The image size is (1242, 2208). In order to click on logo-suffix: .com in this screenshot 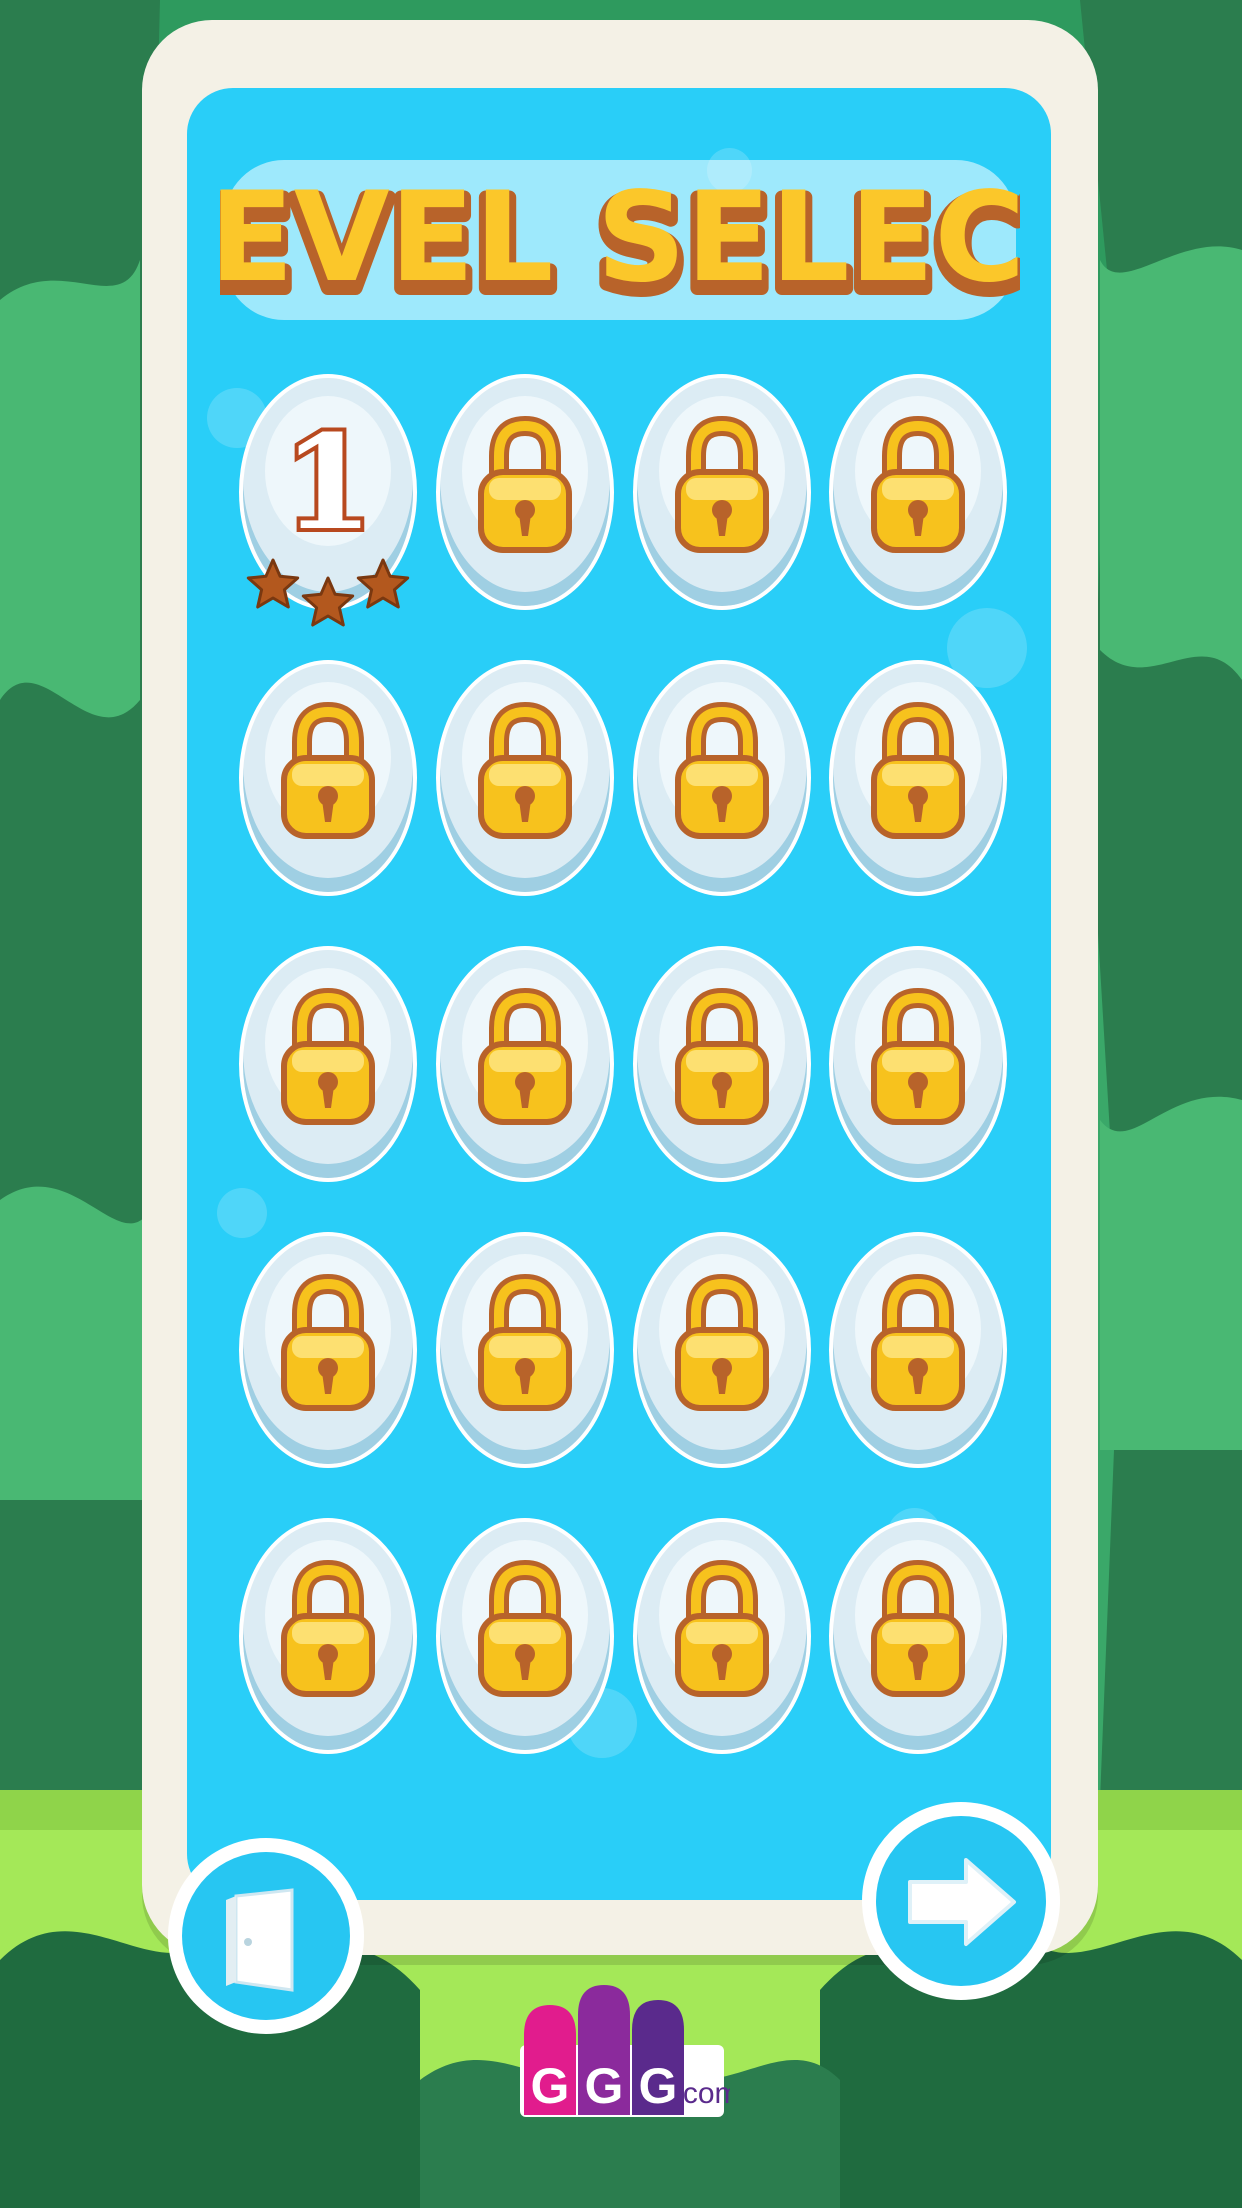, I will do `click(702, 2093)`.